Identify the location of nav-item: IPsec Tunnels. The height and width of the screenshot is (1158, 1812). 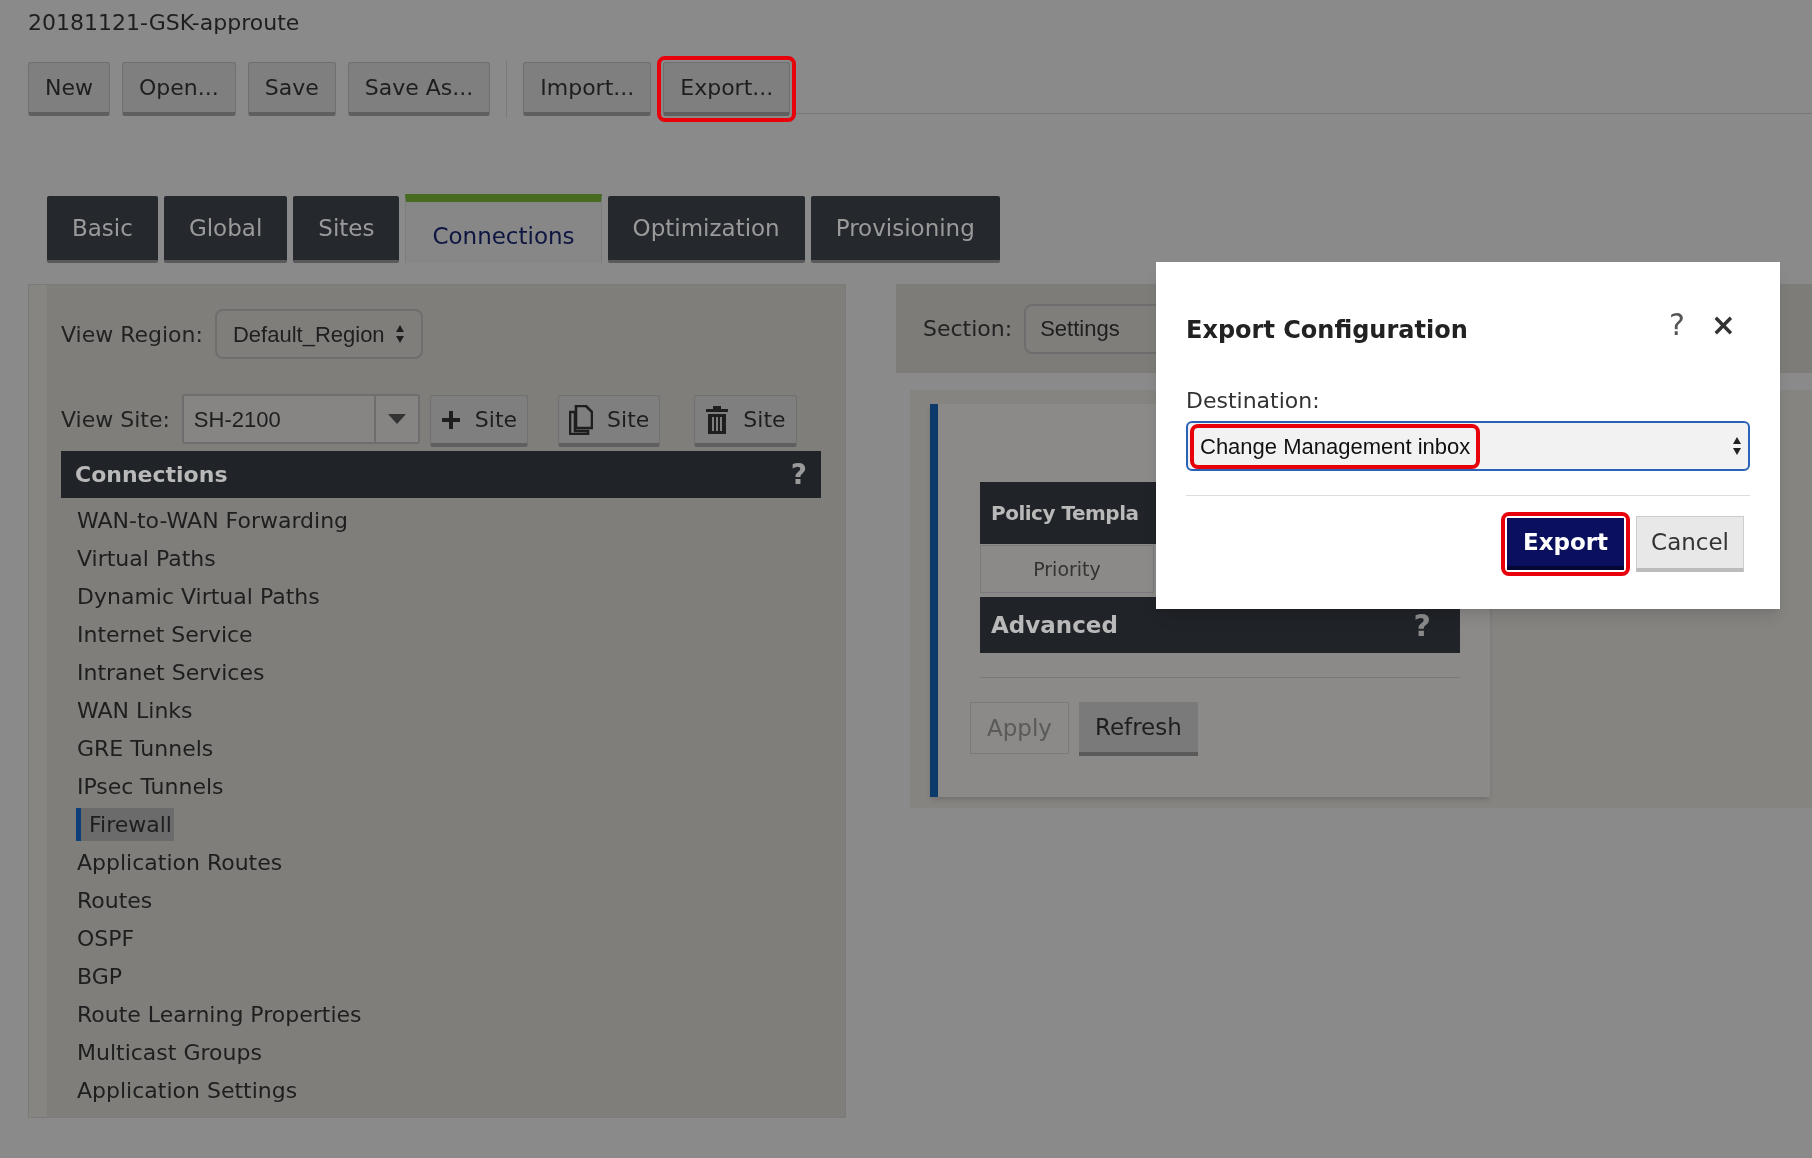
(150, 786).